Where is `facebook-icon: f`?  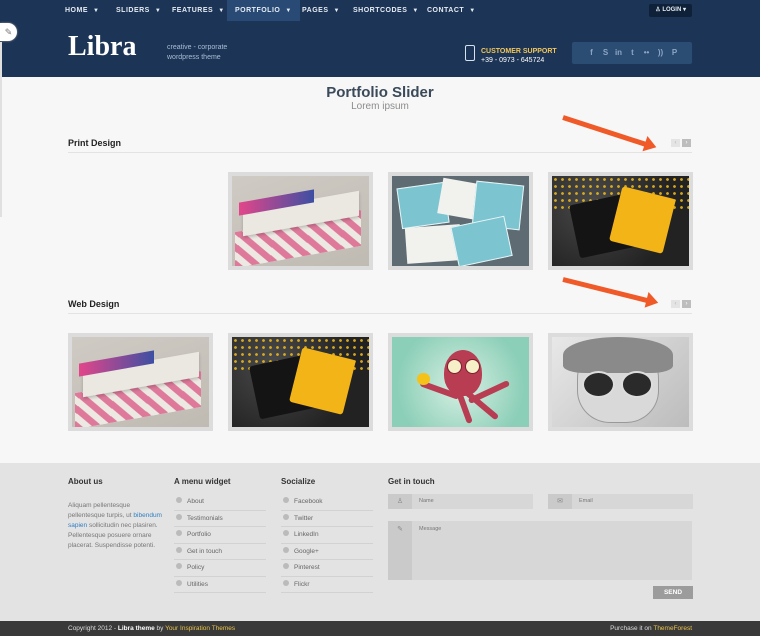
facebook-icon: f is located at coordinates (591, 52).